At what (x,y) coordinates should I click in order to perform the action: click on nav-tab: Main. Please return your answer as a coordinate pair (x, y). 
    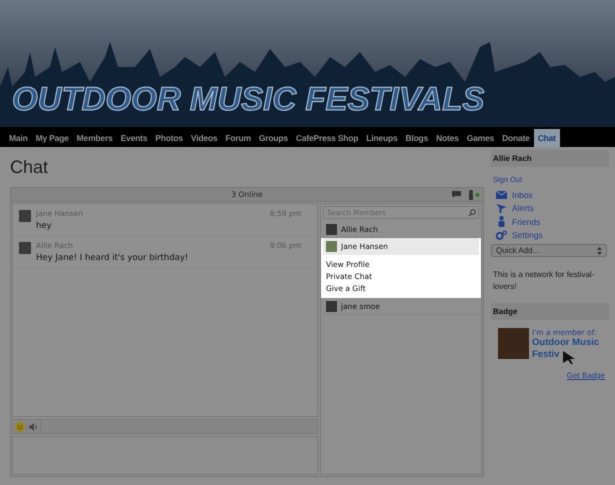
    Looking at the image, I should click on (18, 138).